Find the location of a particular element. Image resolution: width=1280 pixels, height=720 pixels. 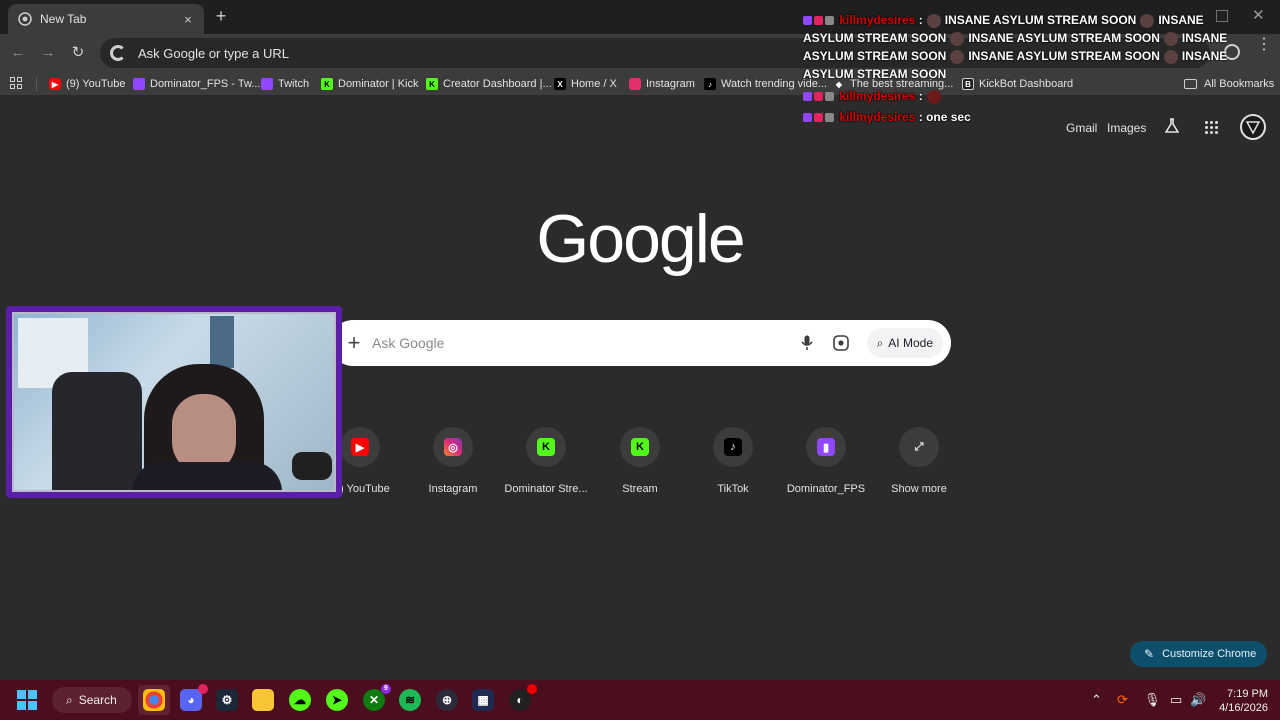

kick-studio-icon: ➤ is located at coordinates (337, 700).